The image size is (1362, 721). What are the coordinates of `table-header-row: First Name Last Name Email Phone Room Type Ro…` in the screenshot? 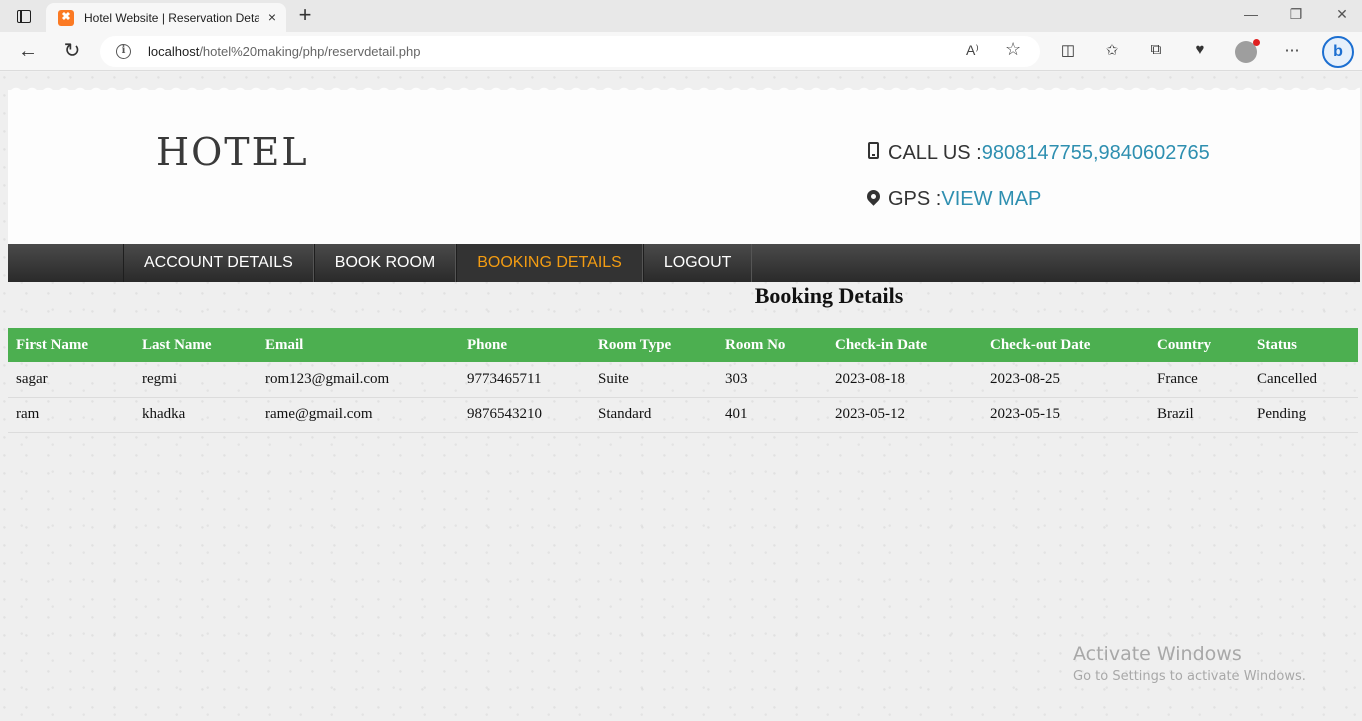 It's located at (683, 345).